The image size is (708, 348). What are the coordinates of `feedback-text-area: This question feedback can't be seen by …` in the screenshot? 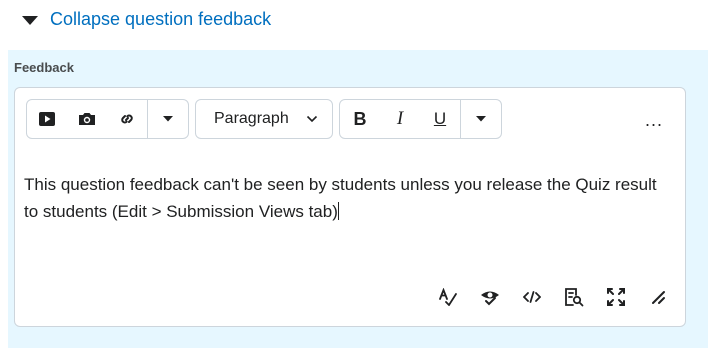 It's located at (344, 198).